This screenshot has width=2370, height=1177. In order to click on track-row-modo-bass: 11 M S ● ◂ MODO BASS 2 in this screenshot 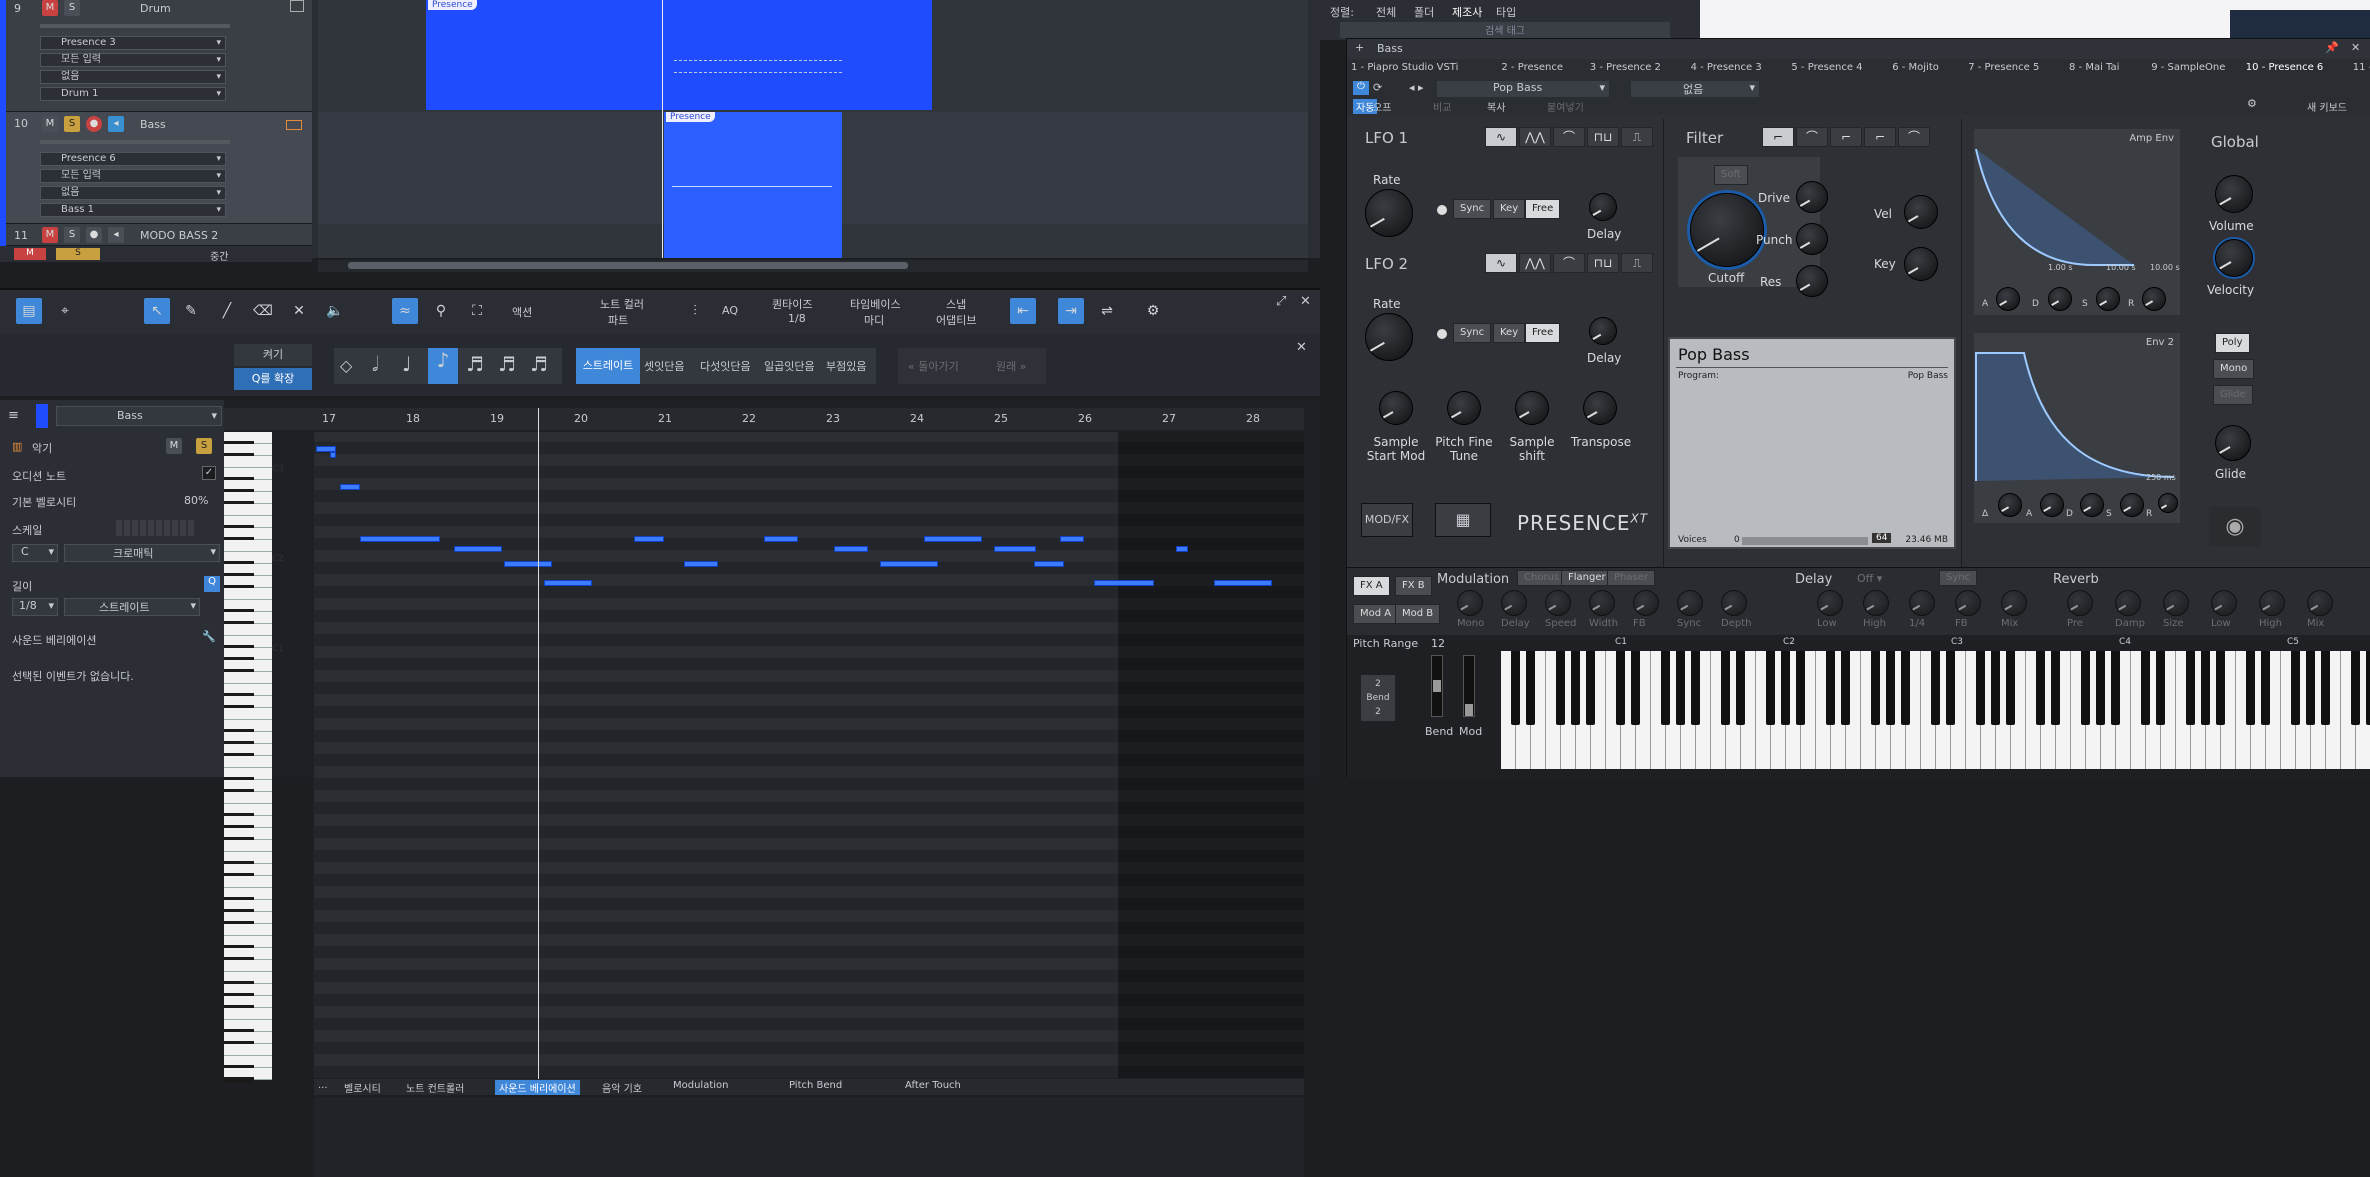, I will do `click(156, 235)`.